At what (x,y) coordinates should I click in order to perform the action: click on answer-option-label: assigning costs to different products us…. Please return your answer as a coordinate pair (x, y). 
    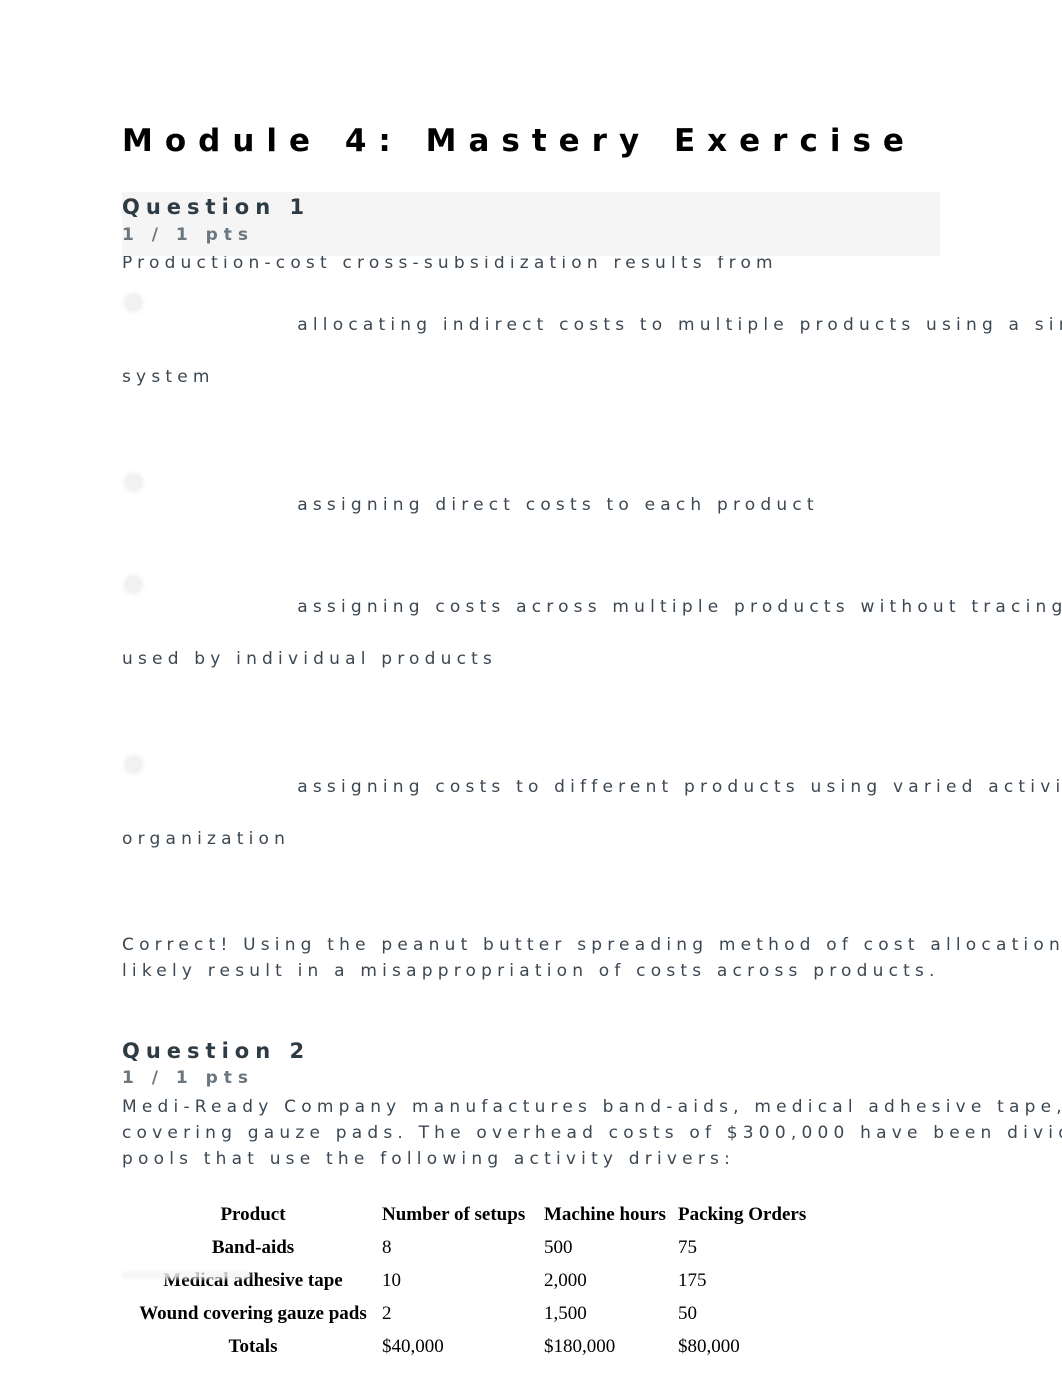
    Looking at the image, I should click on (592, 826).